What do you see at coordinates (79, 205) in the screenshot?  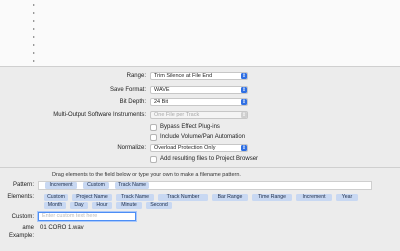 I see `element-token: Day` at bounding box center [79, 205].